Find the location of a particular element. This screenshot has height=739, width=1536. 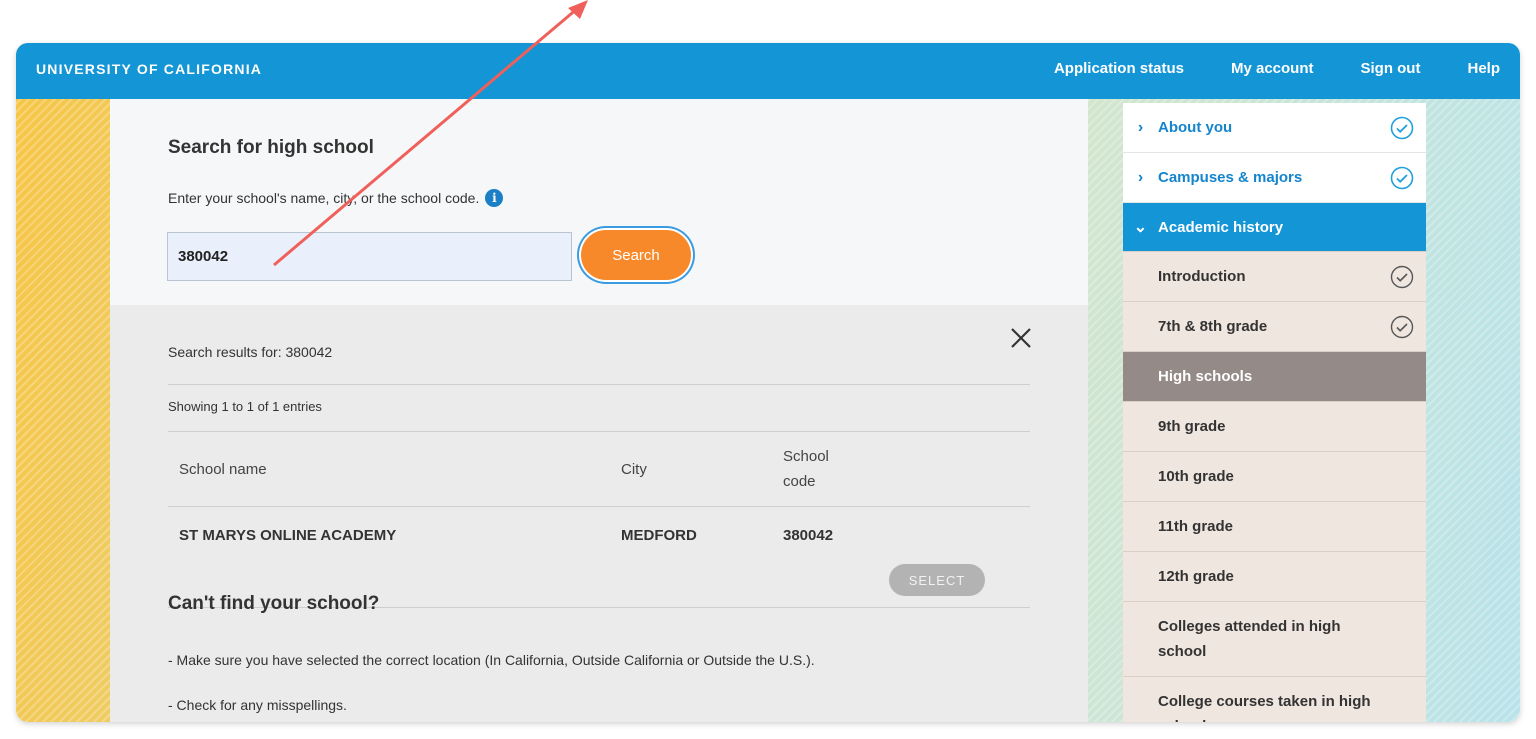

result-school-code: 380042 is located at coordinates (808, 535).